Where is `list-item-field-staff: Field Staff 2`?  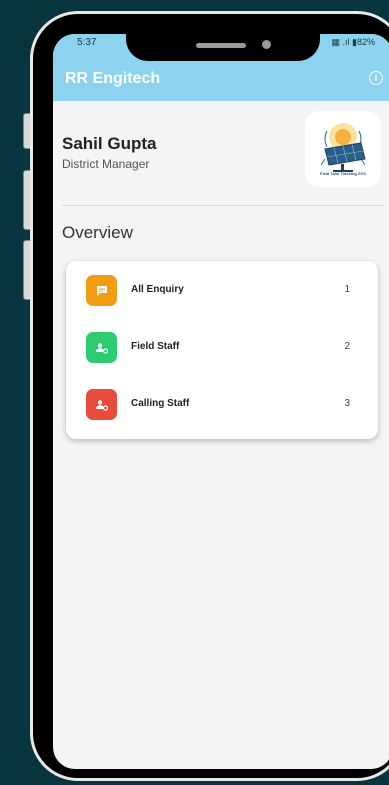
list-item-field-staff: Field Staff 2 is located at coordinates (222, 348).